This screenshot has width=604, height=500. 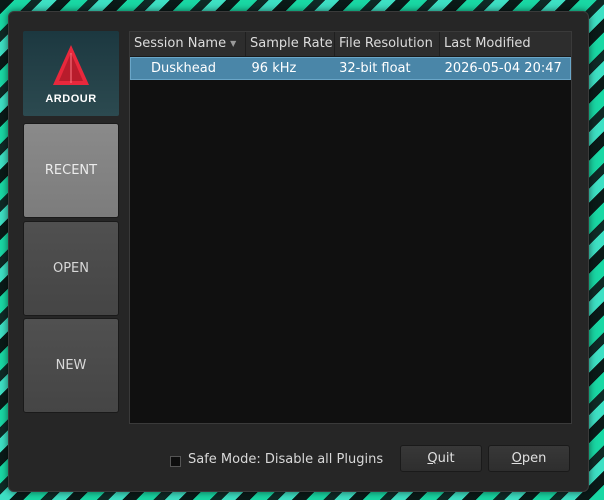 I want to click on column-sample-rate-label: Sample Rate, so click(x=291, y=43).